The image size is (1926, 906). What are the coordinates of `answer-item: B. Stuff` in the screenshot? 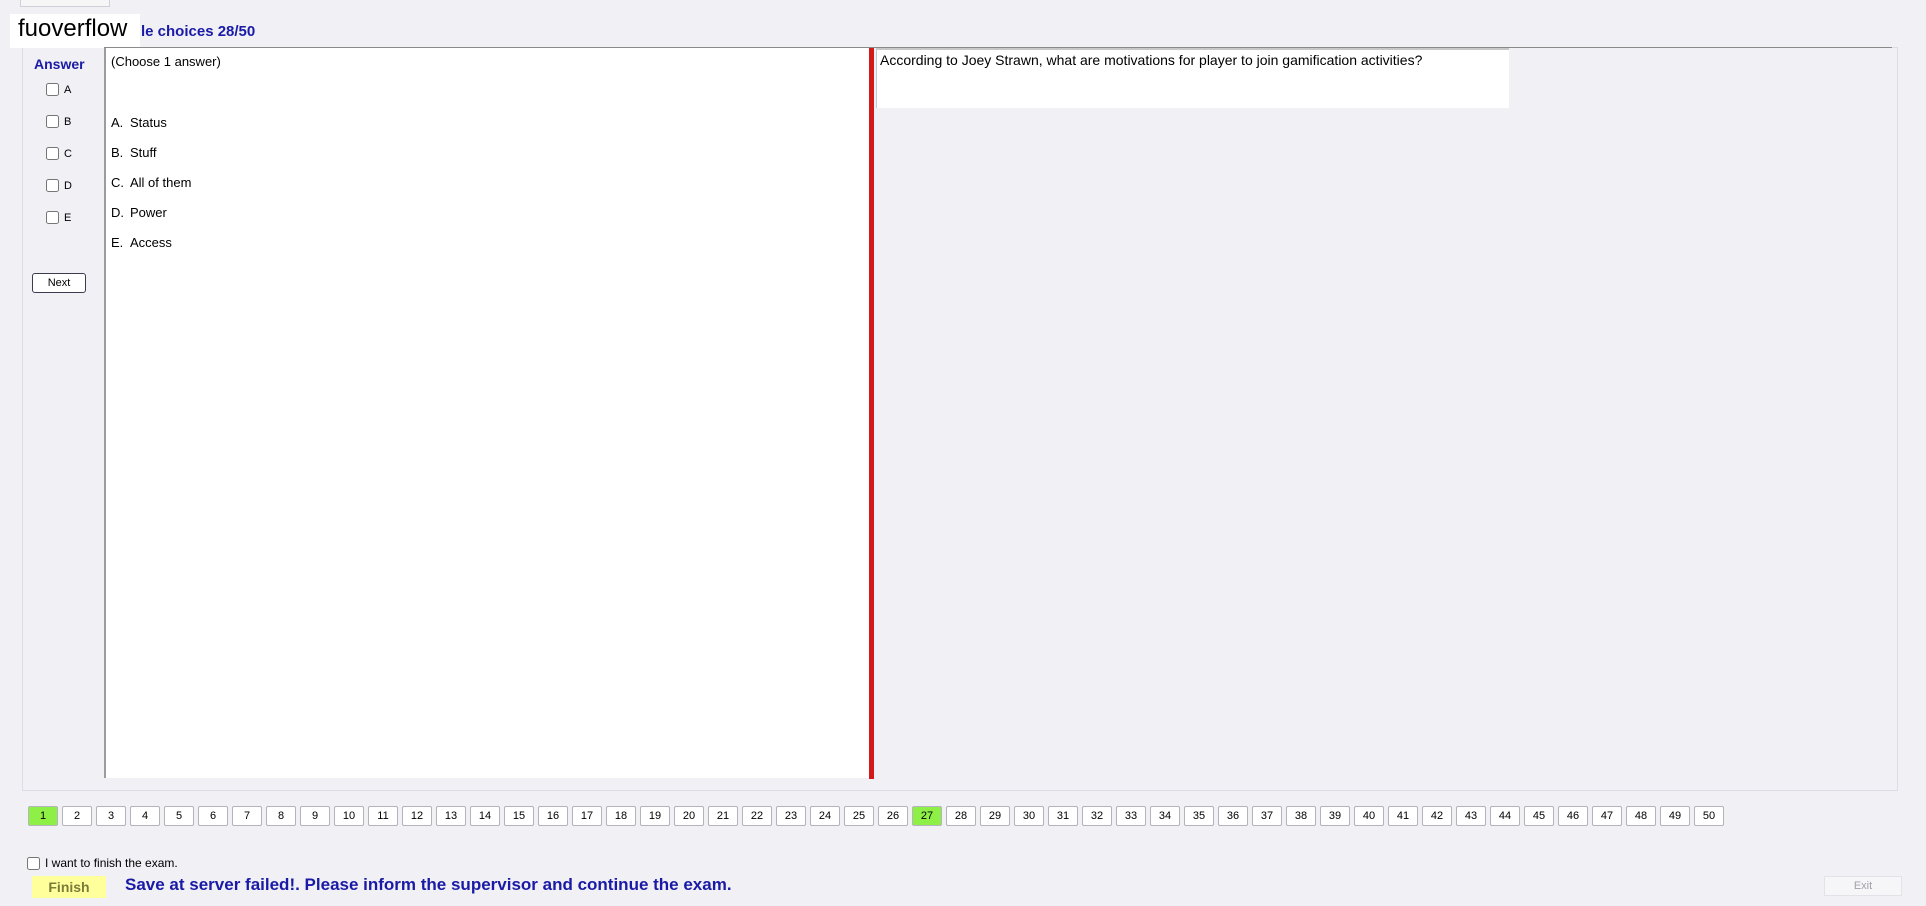 It's located at (134, 152).